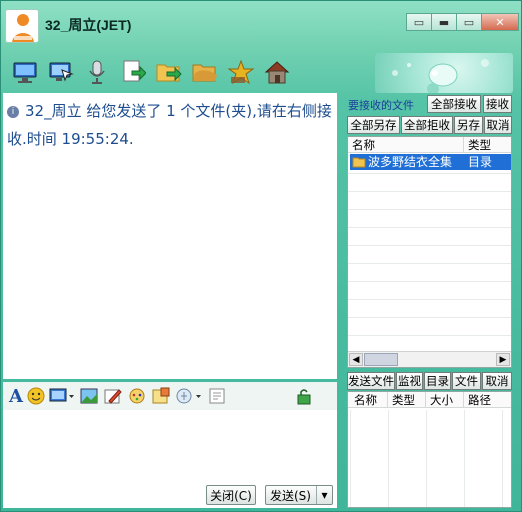 This screenshot has height=512, width=522. I want to click on scroll-left-icon: ◀, so click(356, 359).